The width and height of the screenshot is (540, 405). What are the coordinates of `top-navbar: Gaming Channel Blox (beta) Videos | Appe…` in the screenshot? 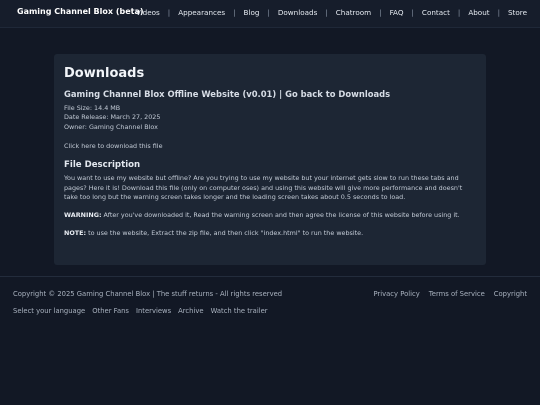 It's located at (270, 14).